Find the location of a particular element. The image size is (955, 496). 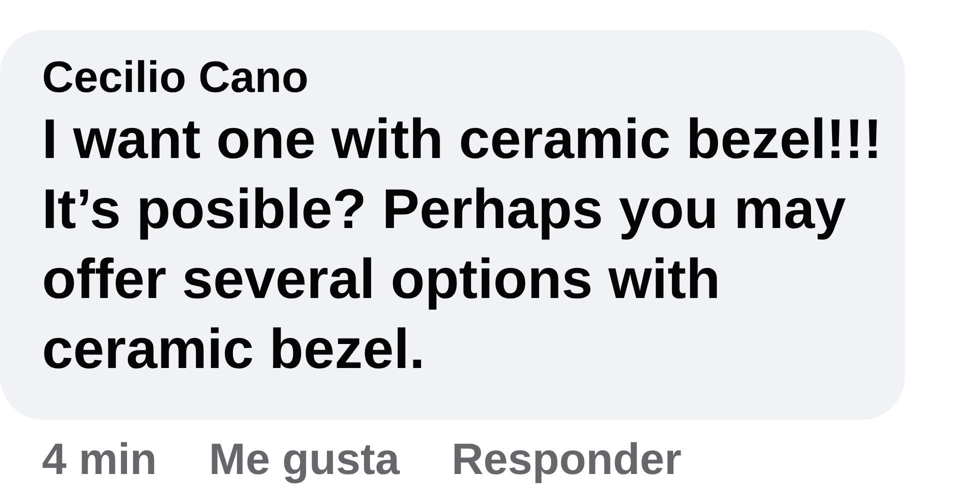

author-name: Cecilio Cano is located at coordinates (175, 78).